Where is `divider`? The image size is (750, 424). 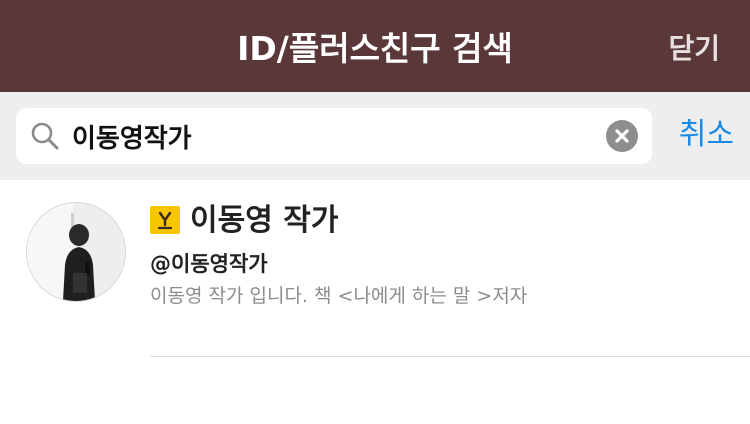
divider is located at coordinates (450, 356).